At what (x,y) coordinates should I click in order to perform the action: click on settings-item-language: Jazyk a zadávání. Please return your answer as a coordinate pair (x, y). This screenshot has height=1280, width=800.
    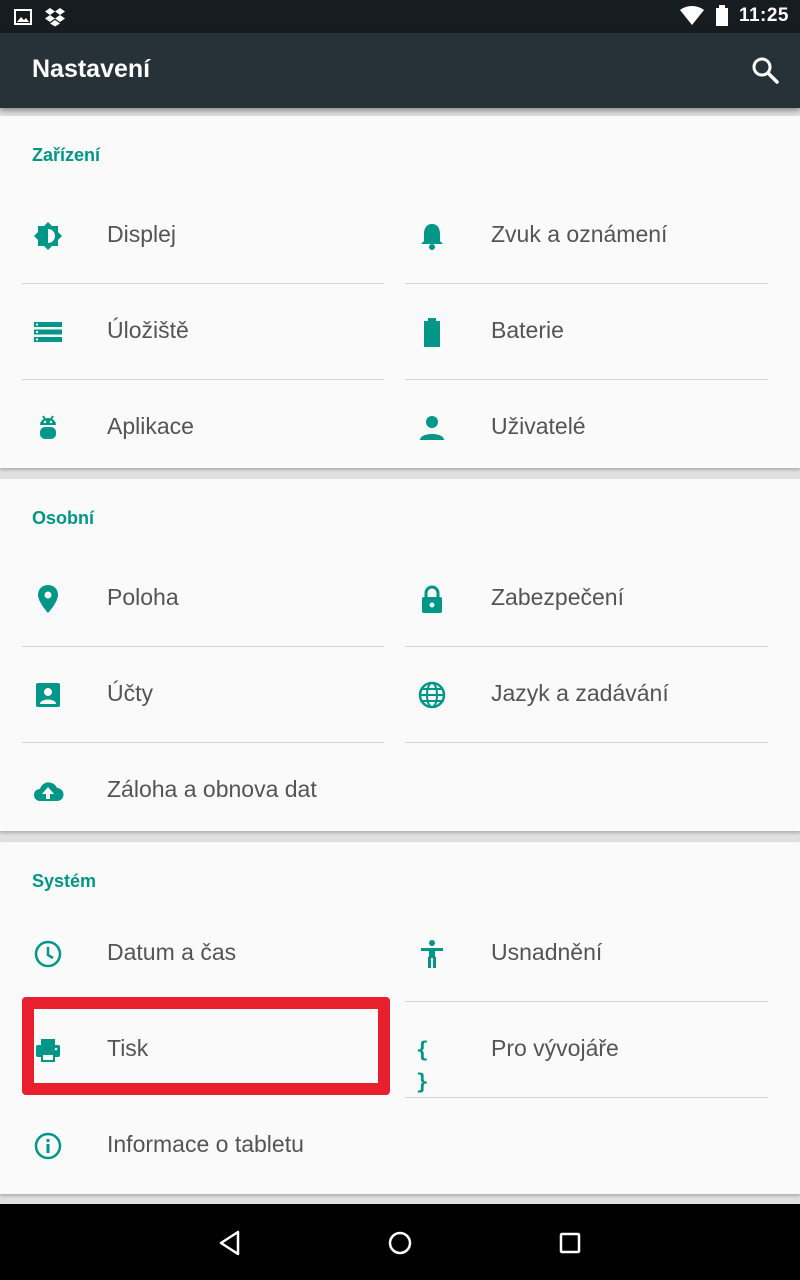
    Looking at the image, I should click on (592, 695).